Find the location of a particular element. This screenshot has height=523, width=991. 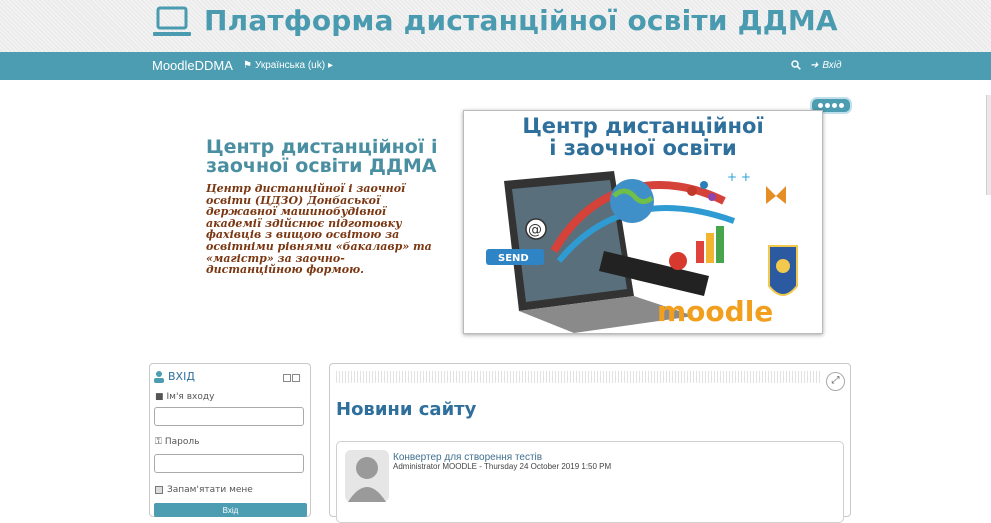

banner-title: Центр дистанційної і заочної освіти is located at coordinates (643, 137).